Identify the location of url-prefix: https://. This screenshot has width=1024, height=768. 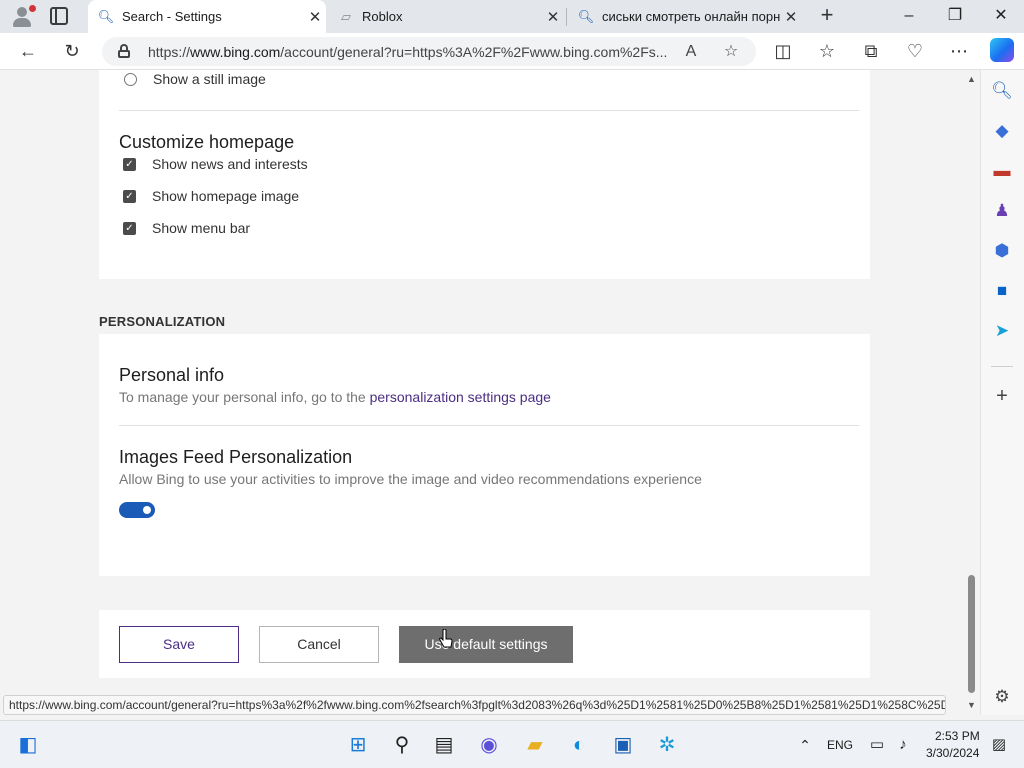
(169, 52).